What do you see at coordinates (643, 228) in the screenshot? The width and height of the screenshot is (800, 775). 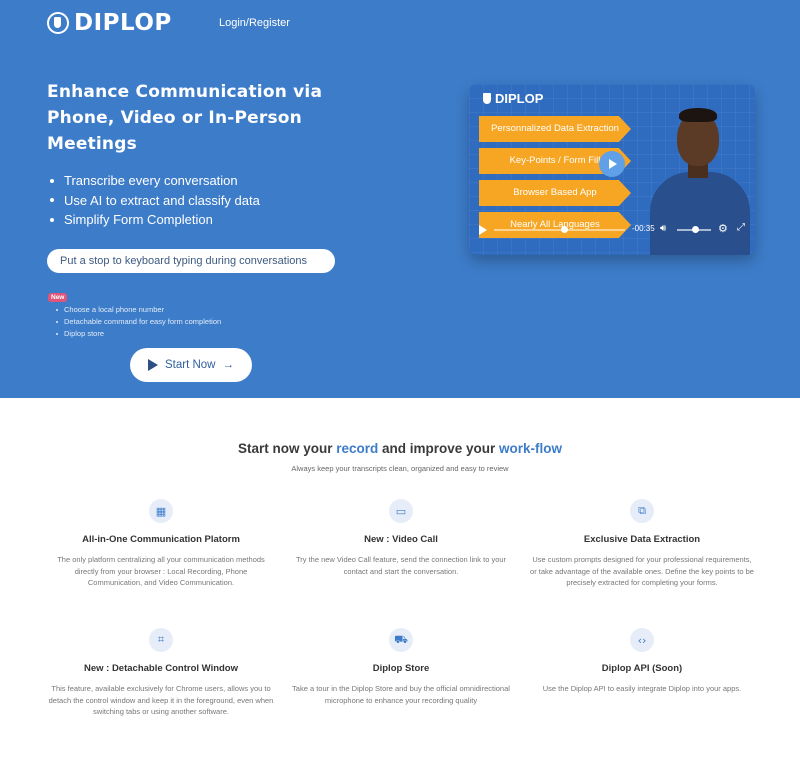 I see `time-remaining: -00:35` at bounding box center [643, 228].